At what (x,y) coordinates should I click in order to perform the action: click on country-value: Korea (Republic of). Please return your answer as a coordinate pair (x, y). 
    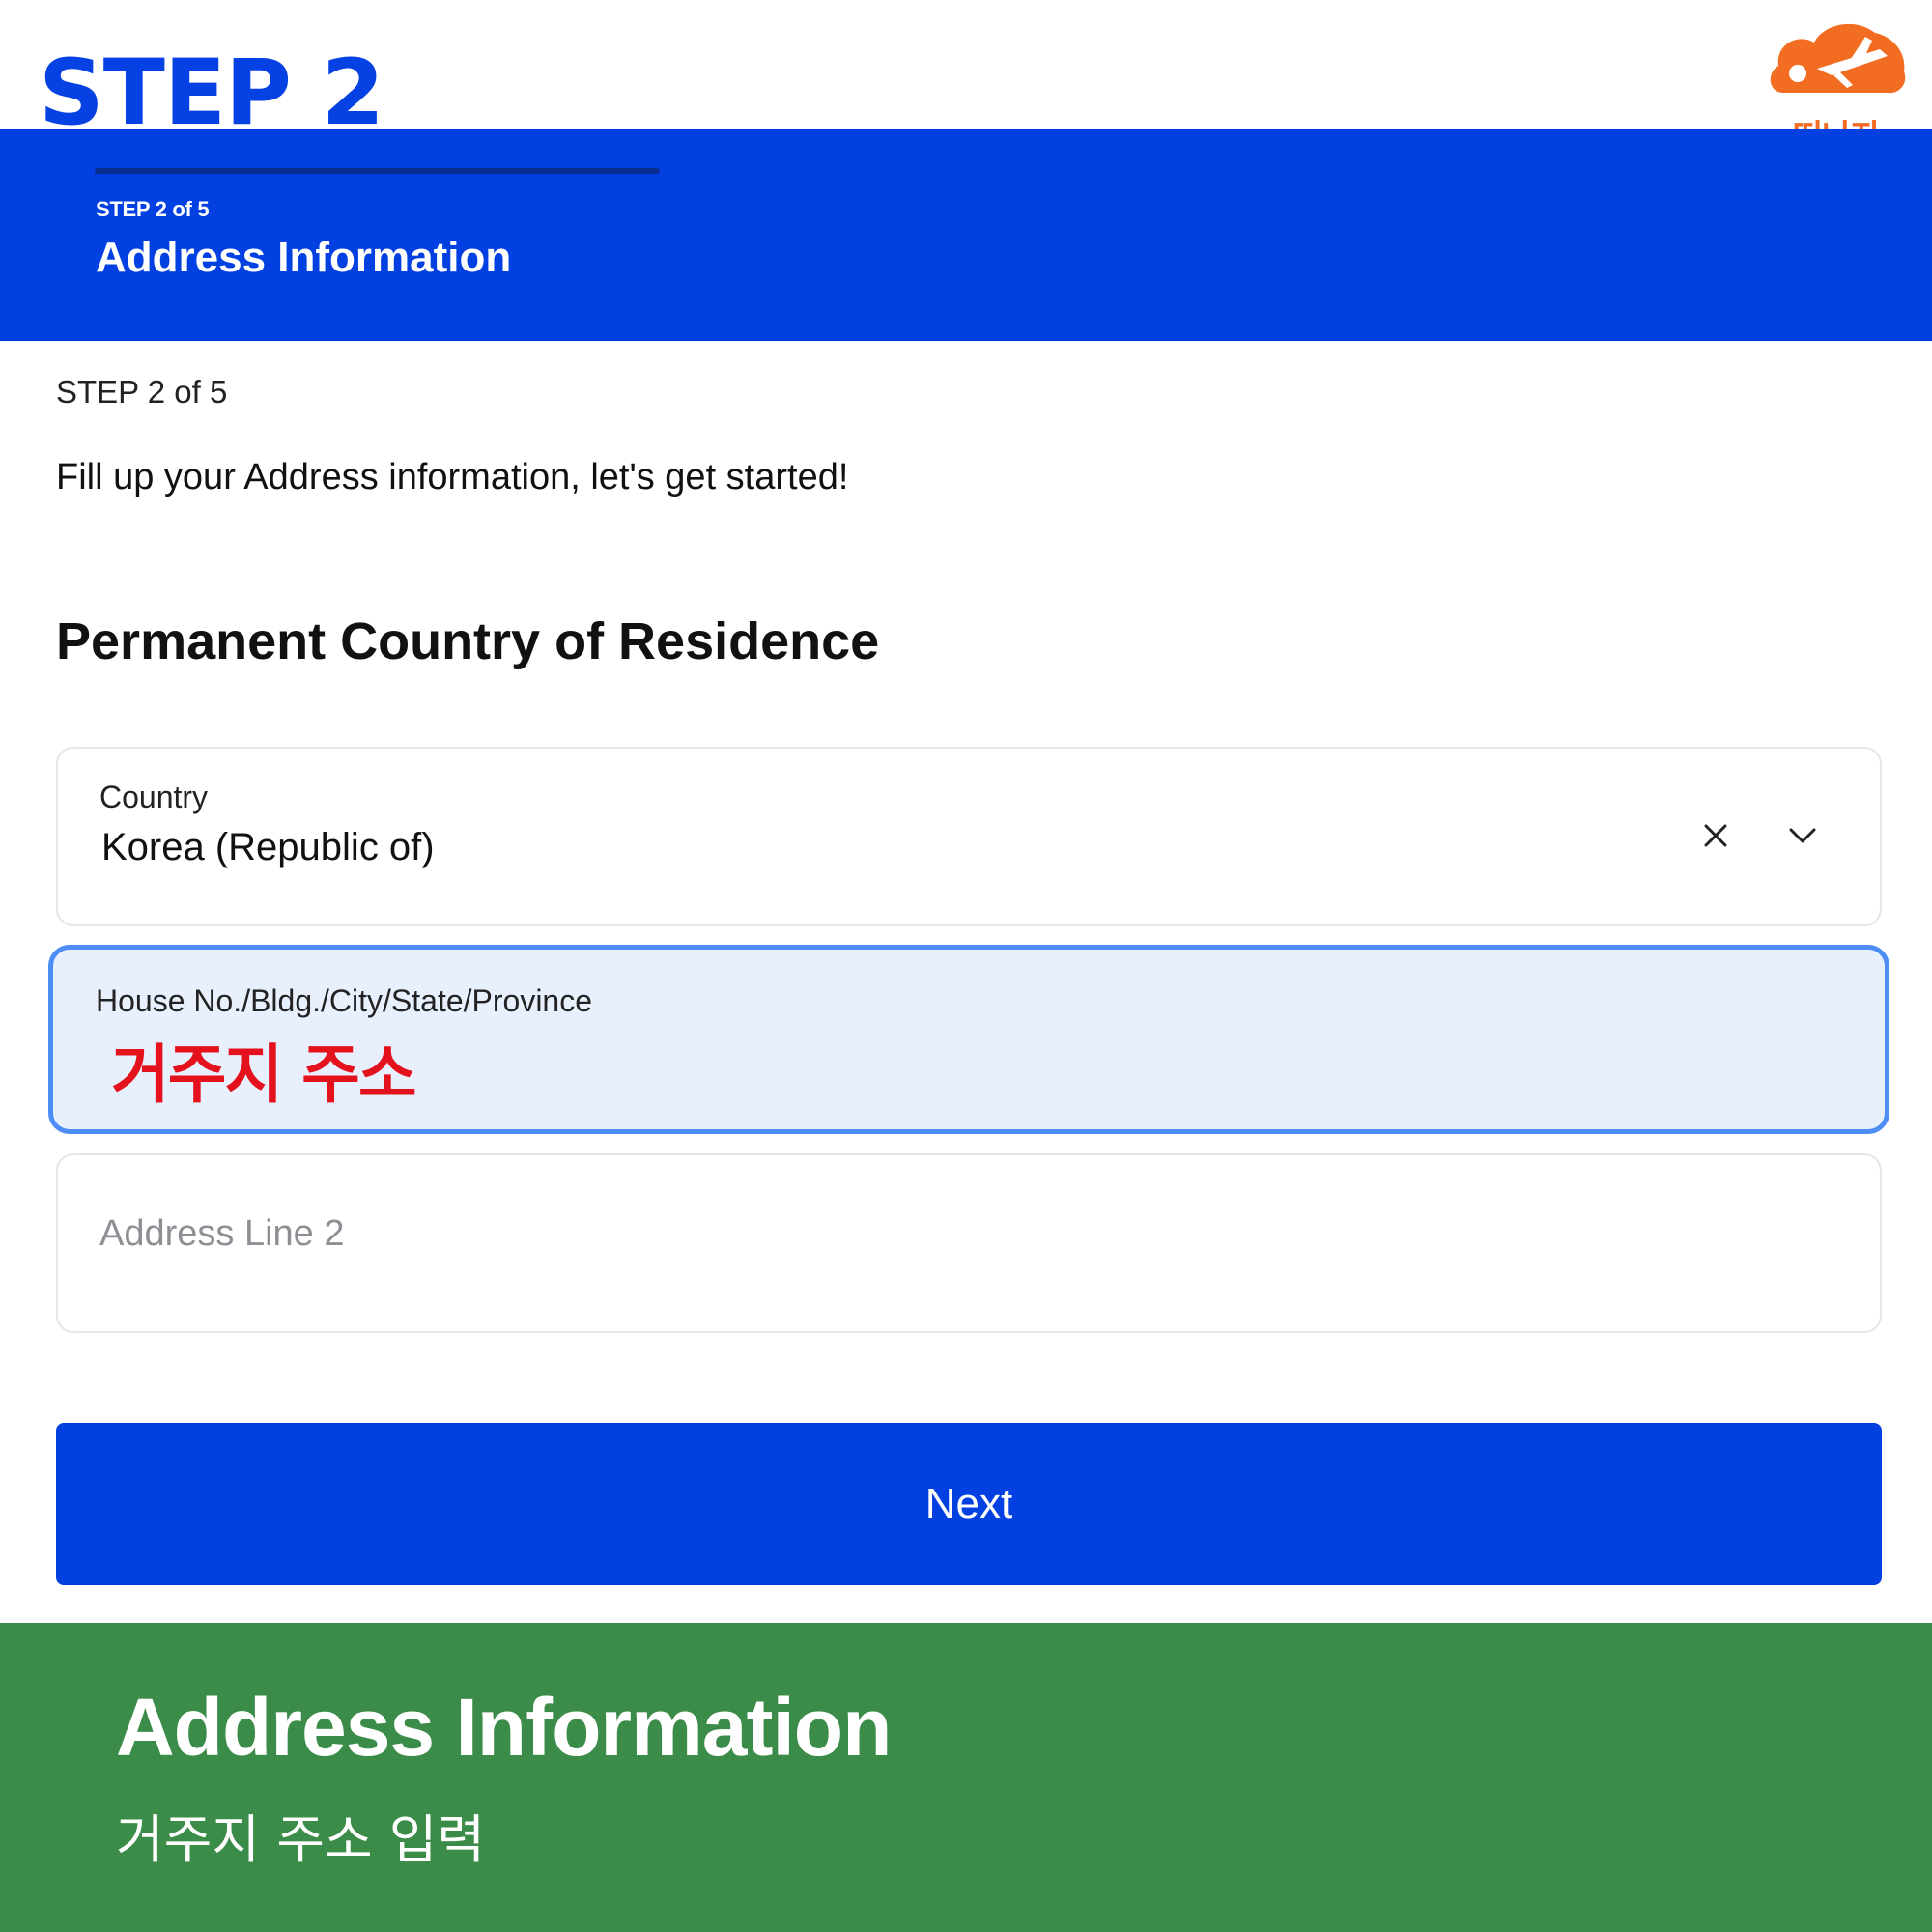
    Looking at the image, I should click on (268, 847).